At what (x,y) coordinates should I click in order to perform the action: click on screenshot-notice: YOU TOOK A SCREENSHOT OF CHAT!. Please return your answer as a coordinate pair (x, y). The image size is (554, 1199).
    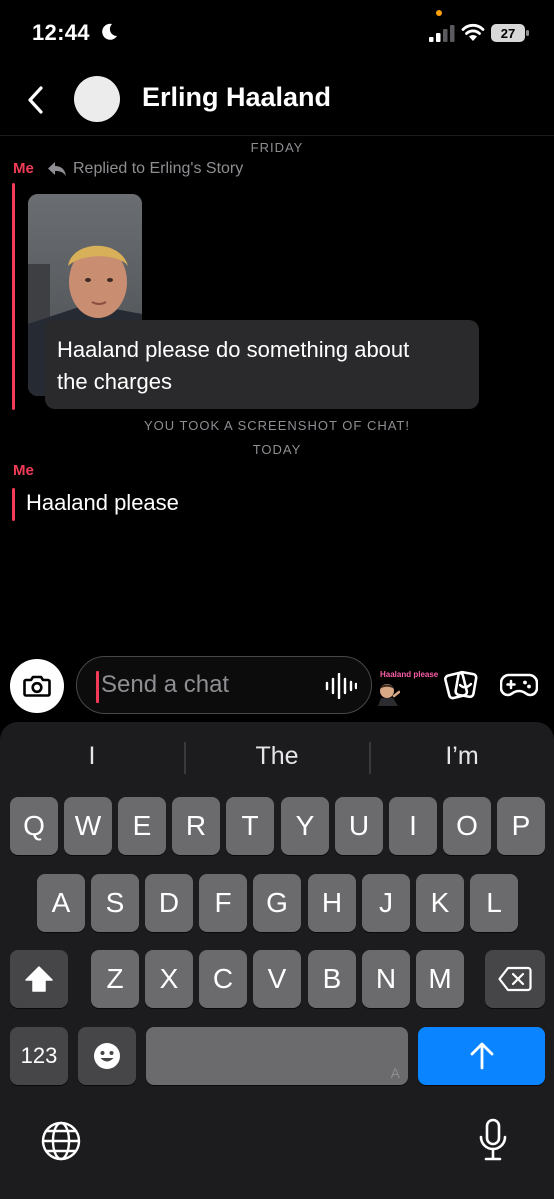
    Looking at the image, I should click on (277, 425).